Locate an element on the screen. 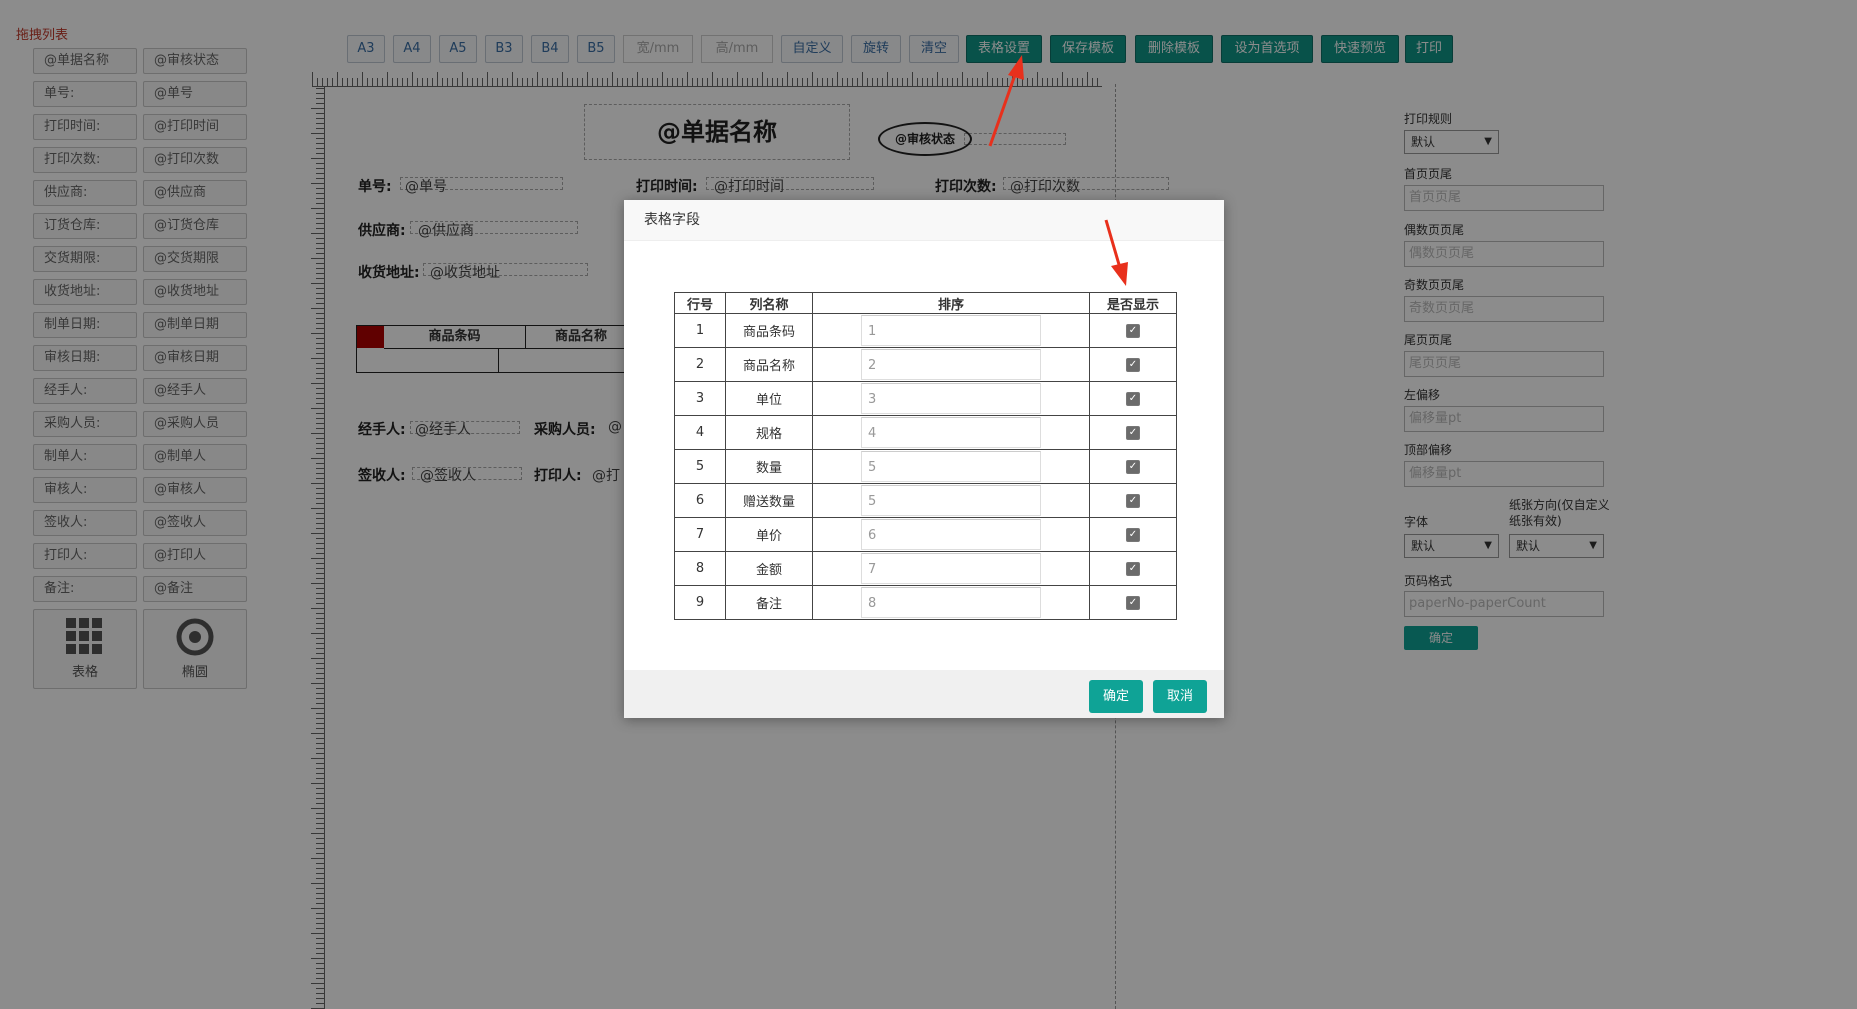 Image resolution: width=1857 pixels, height=1009 pixels. row-number: 7 is located at coordinates (700, 534).